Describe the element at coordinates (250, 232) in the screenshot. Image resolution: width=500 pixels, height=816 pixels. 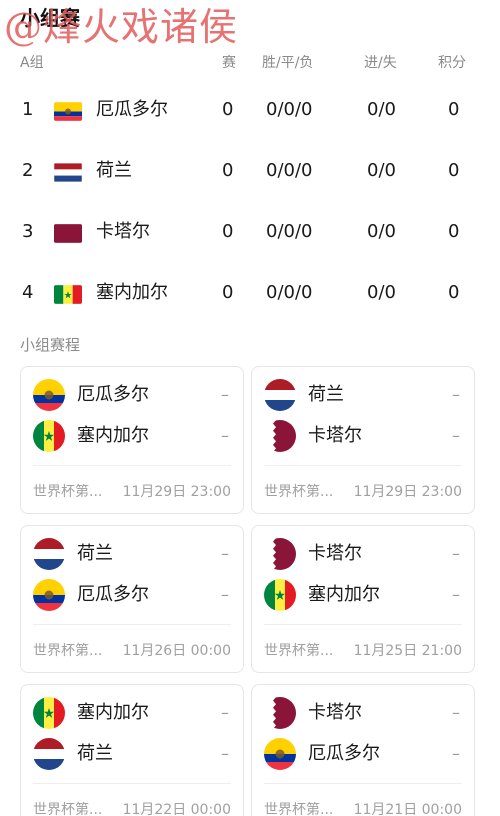
I see `standings-row: 3 卡塔尔 0 0/0/0 0/0 0` at that location.